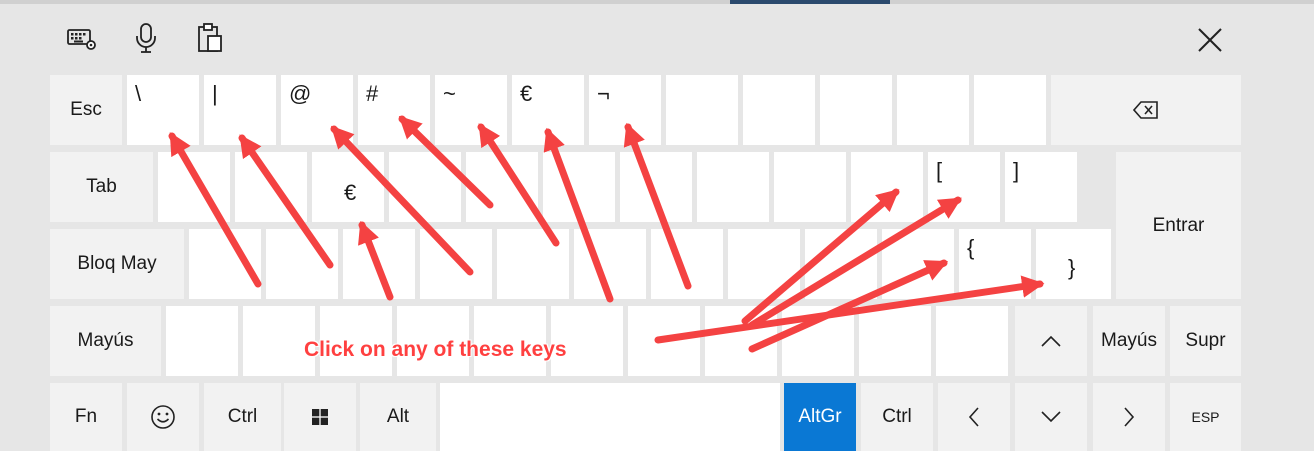  I want to click on key-label: Supr, so click(1205, 340).